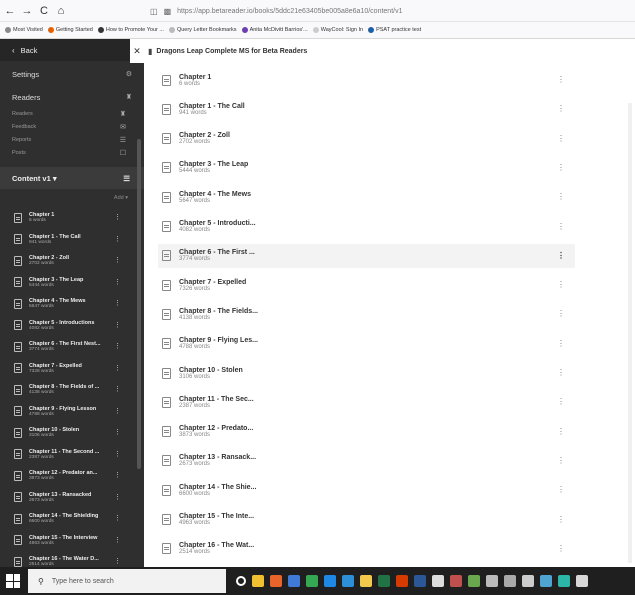  What do you see at coordinates (366, 581) in the screenshot?
I see `store-icon` at bounding box center [366, 581].